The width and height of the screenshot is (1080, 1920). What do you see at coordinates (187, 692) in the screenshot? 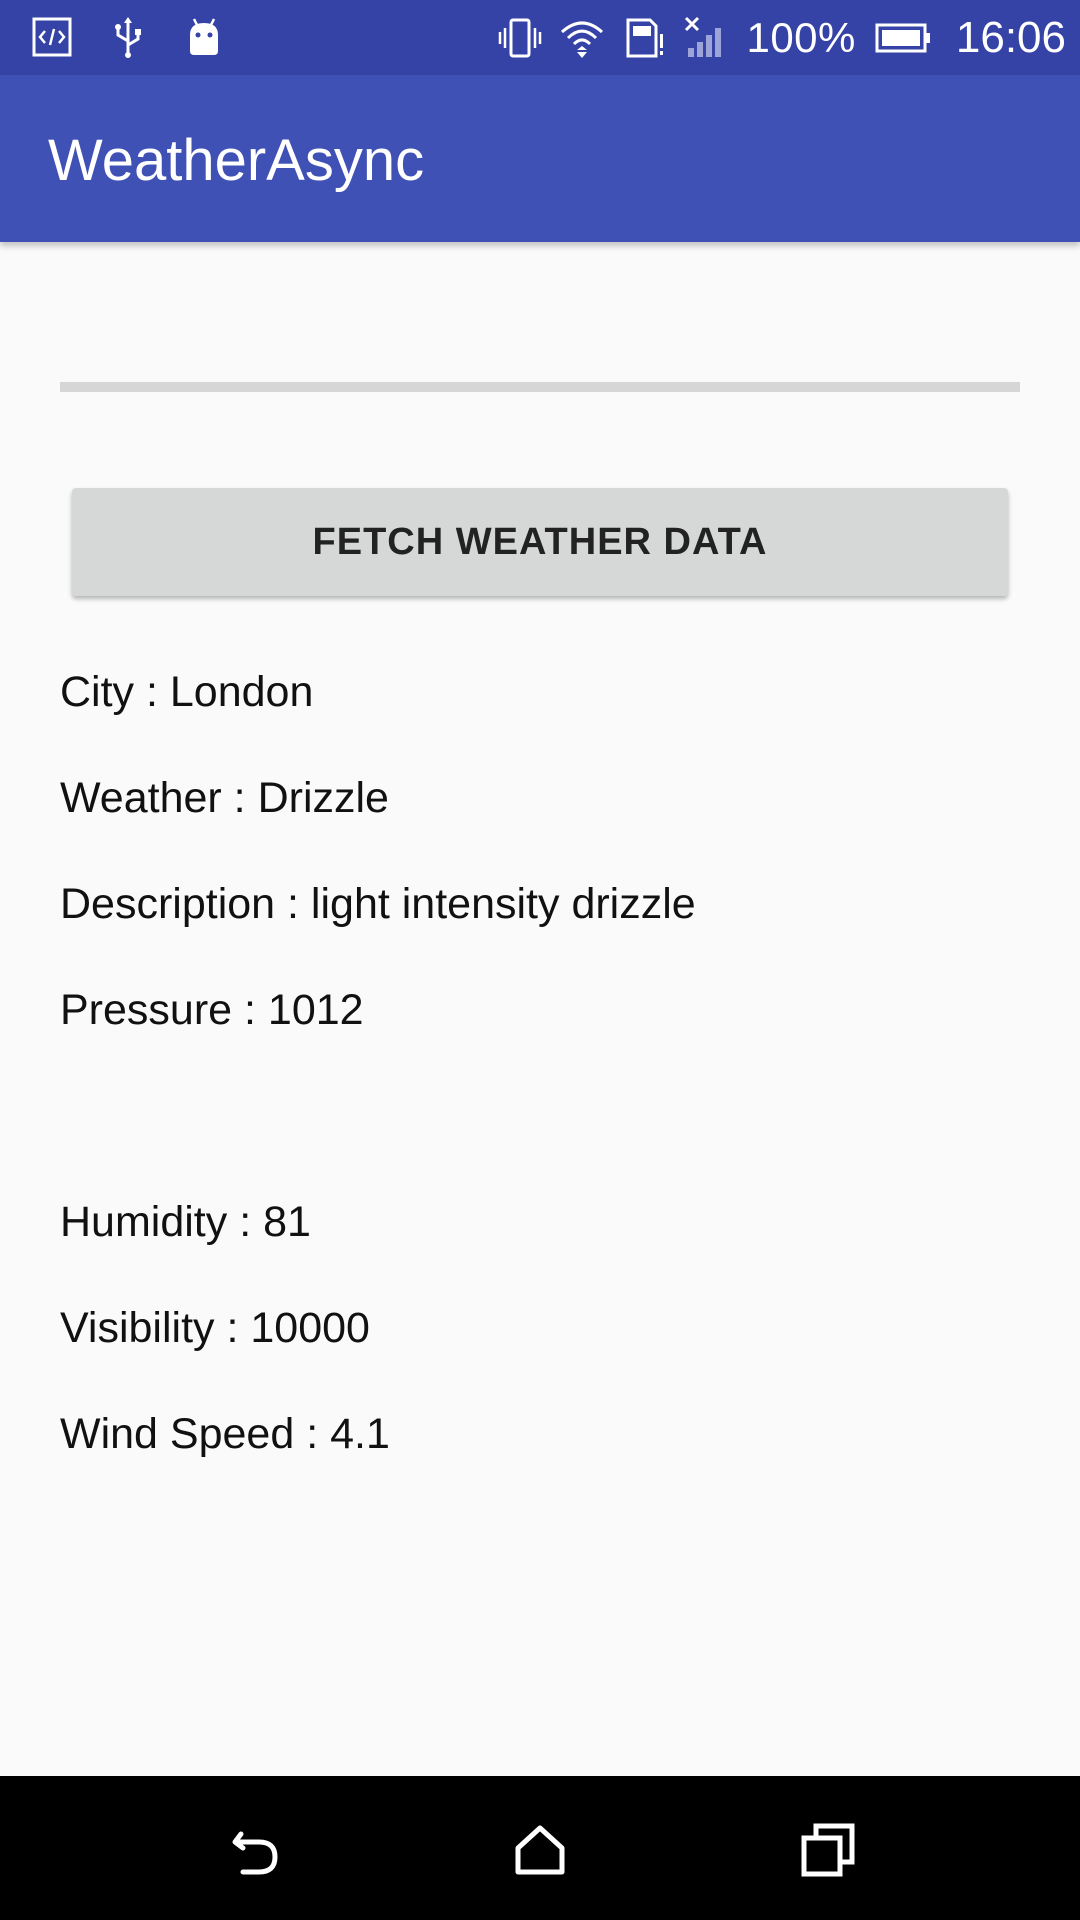
I see `city-text: City : London` at bounding box center [187, 692].